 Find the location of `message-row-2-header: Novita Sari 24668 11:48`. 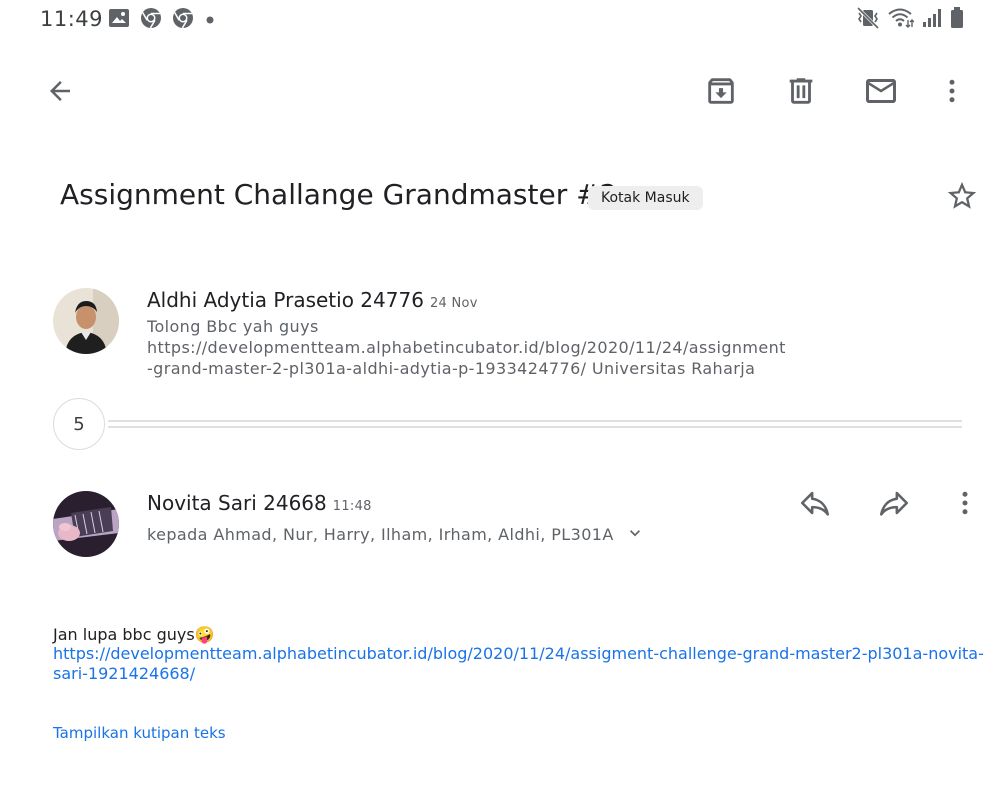

message-row-2-header: Novita Sari 24668 11:48 is located at coordinates (259, 503).